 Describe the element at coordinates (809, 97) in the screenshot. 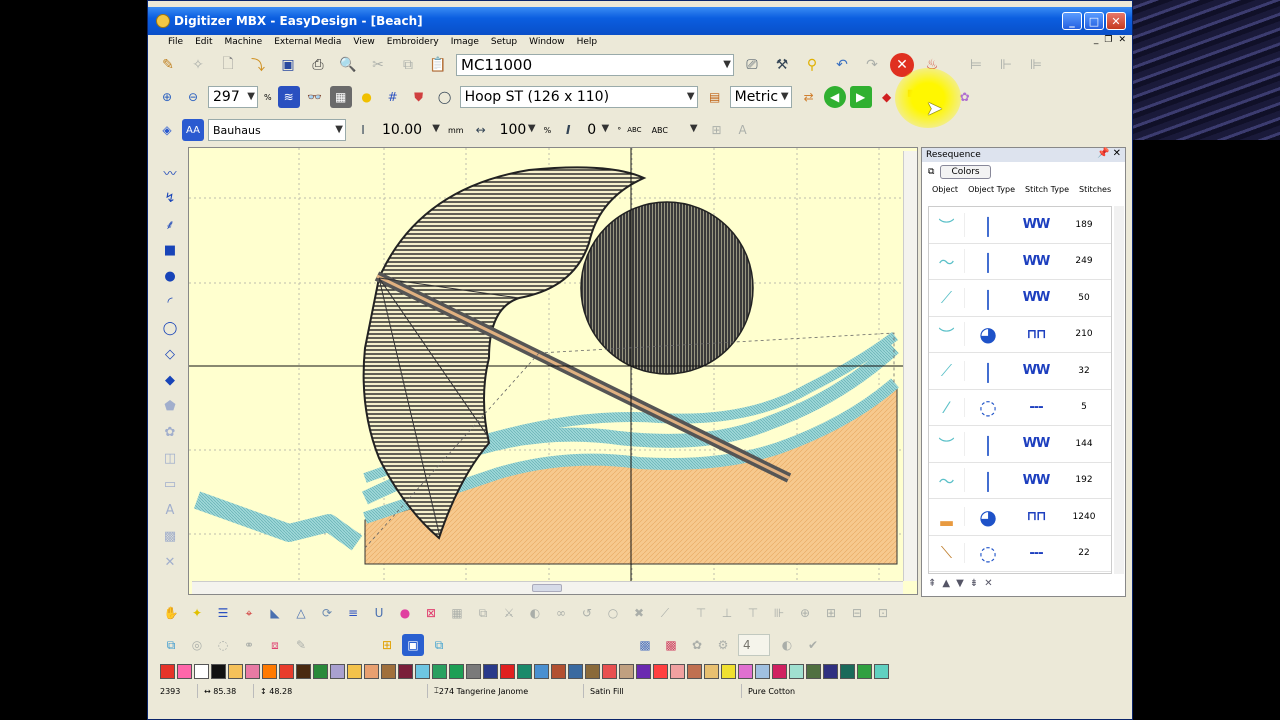

I see `slow-redraw-icon: ⇄` at that location.